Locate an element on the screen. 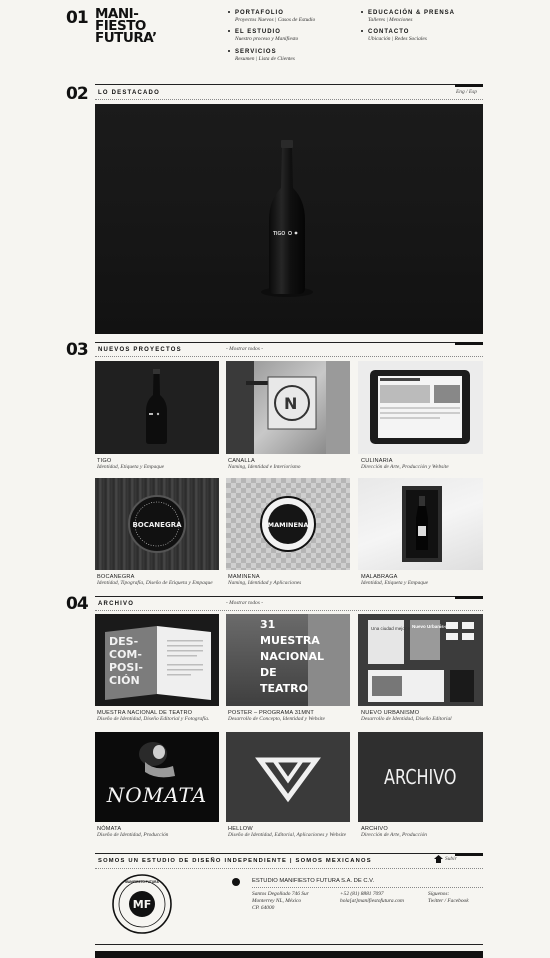 This screenshot has width=550, height=958. project-thumb-culinaria is located at coordinates (420, 407).